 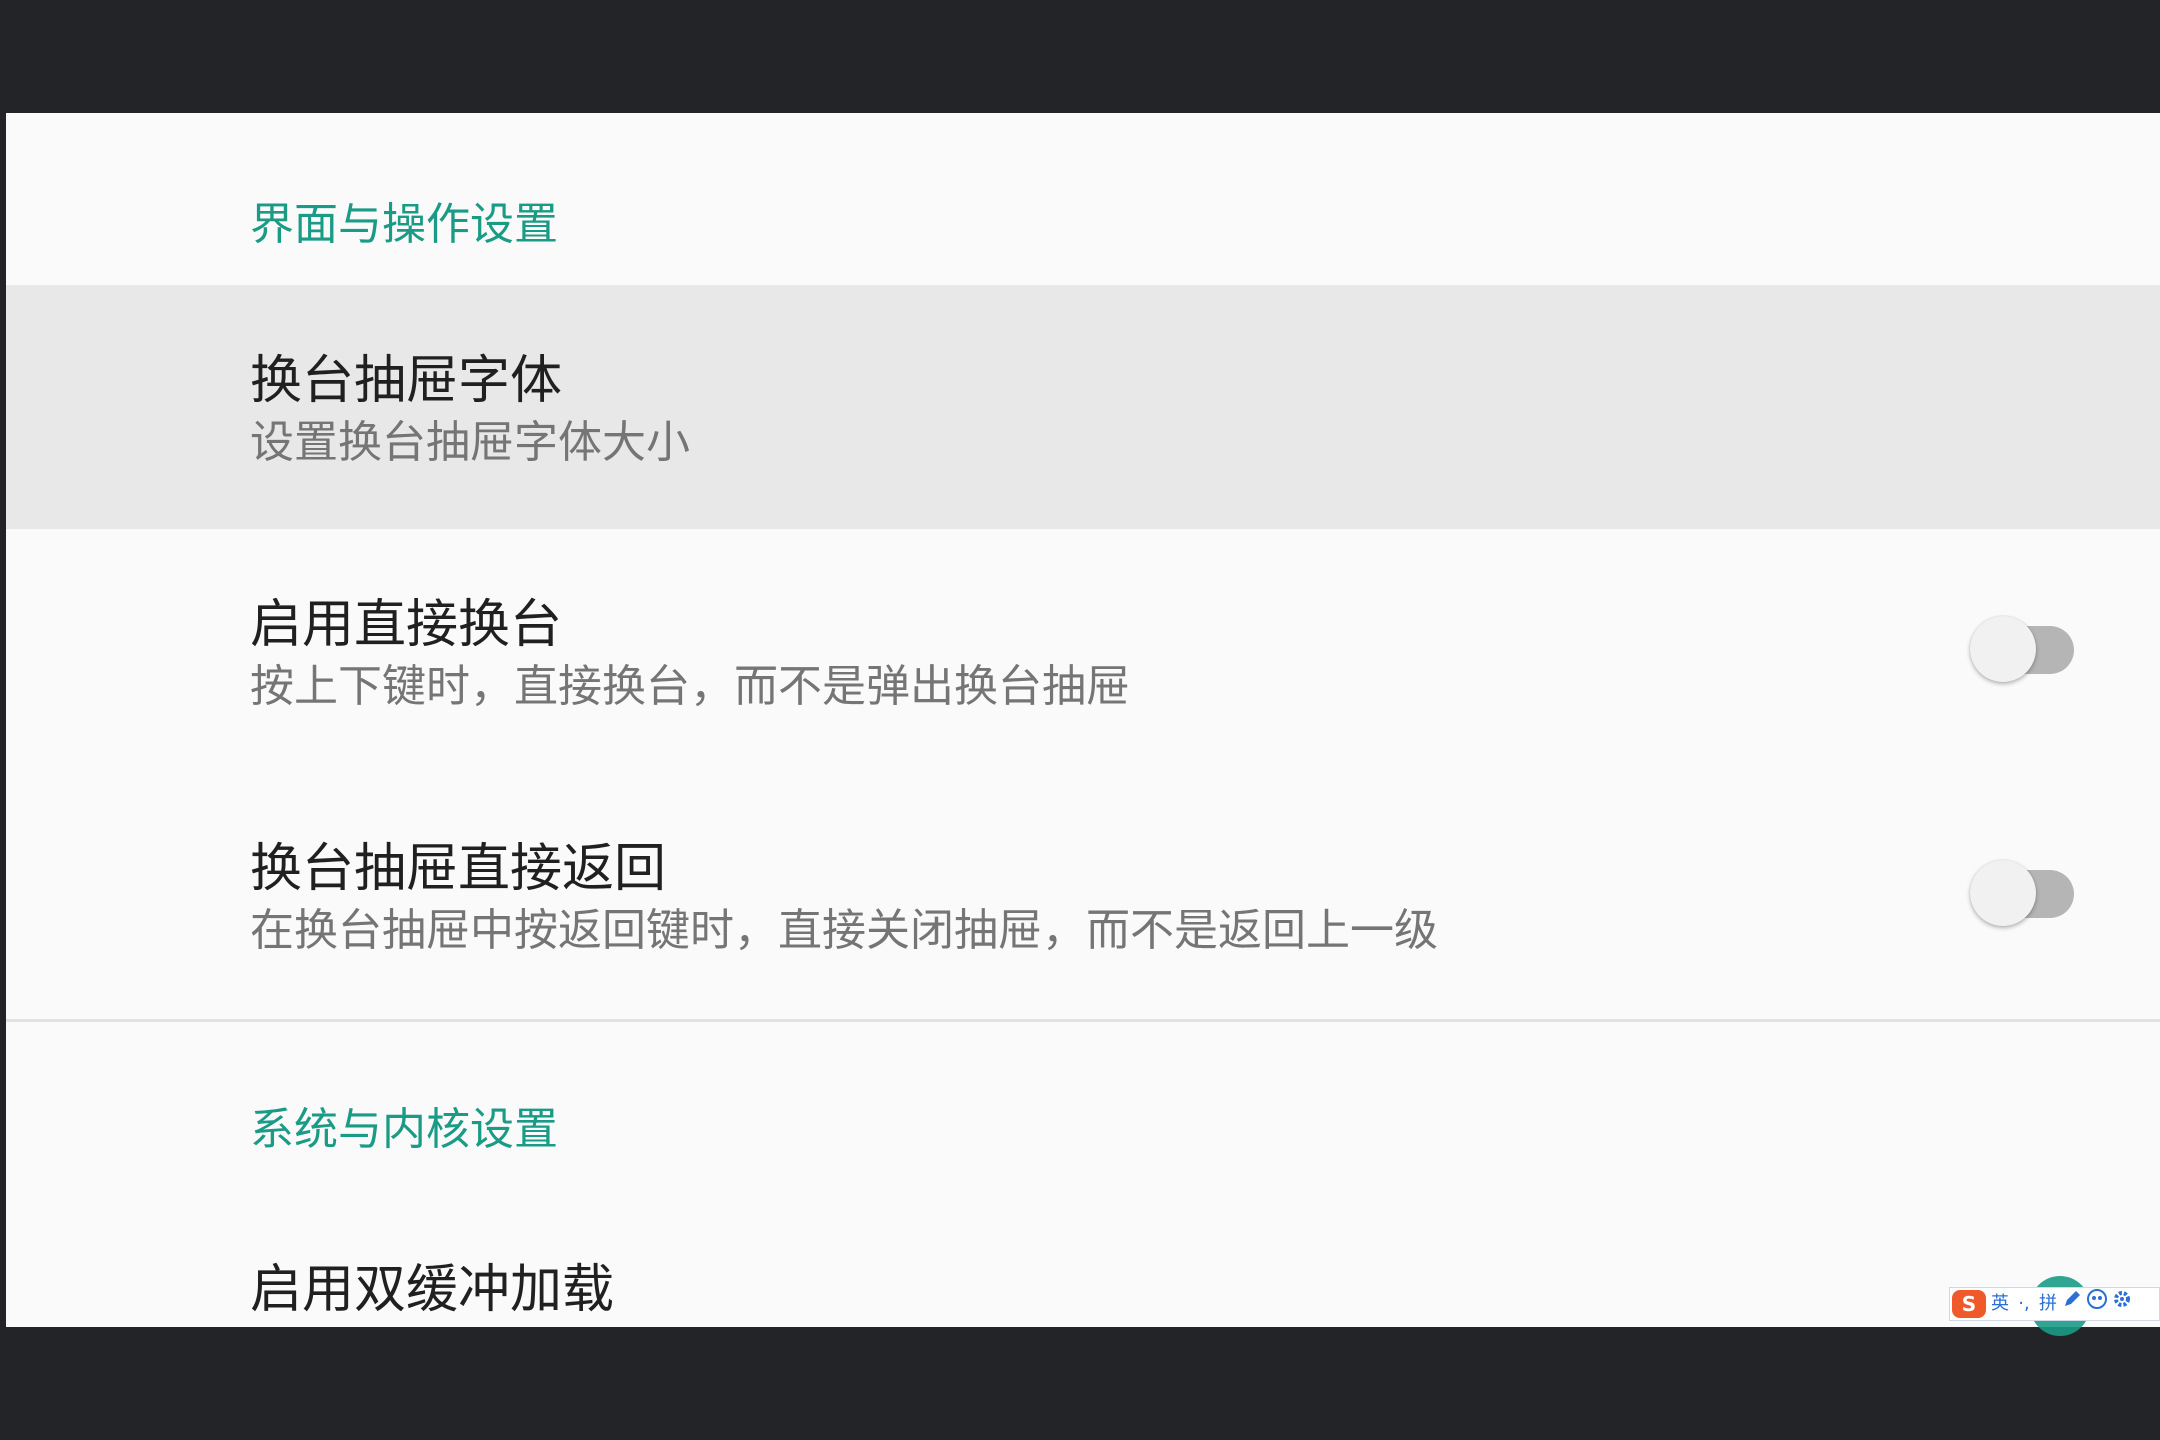 I want to click on setting-row-double-buffer: 启用双缓冲加载, so click(x=1083, y=1260).